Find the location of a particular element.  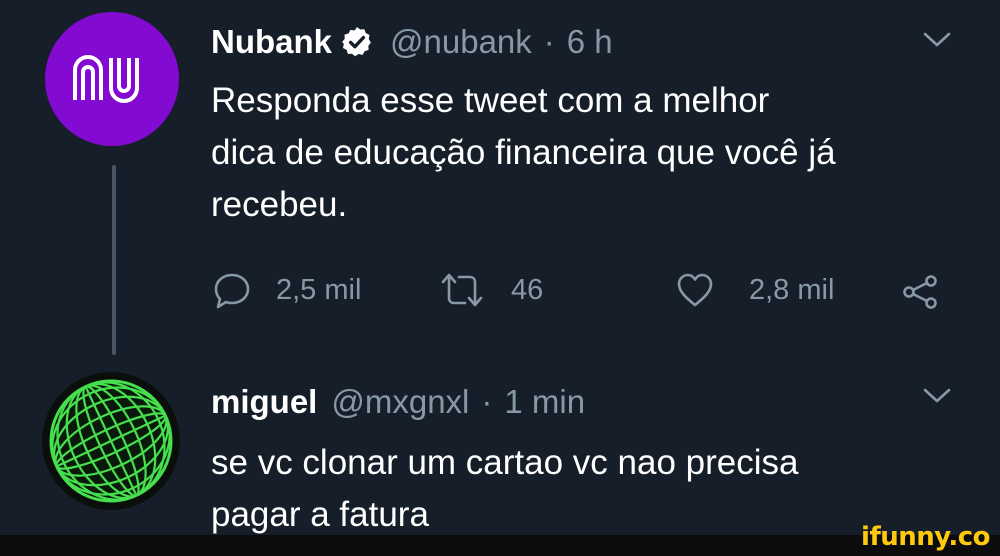

nubank-logo-icon is located at coordinates (106, 79).